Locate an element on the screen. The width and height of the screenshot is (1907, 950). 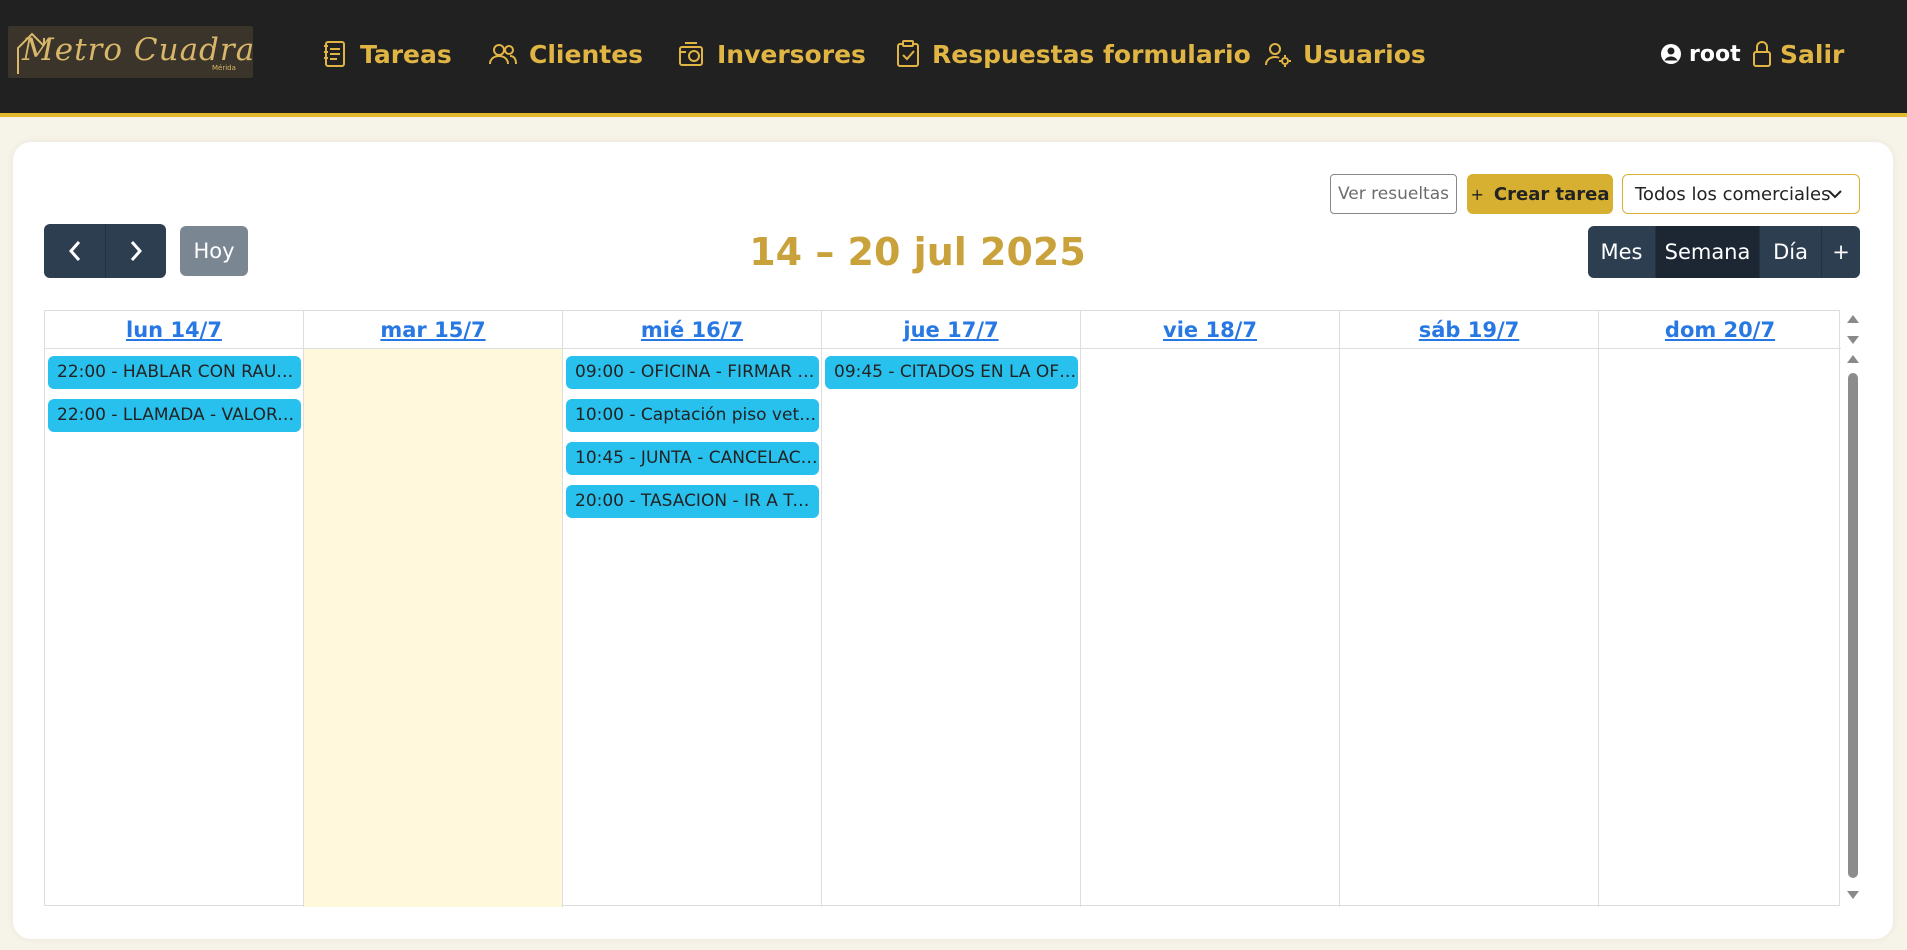
day-header-link: sáb 19/7 is located at coordinates (1469, 330).